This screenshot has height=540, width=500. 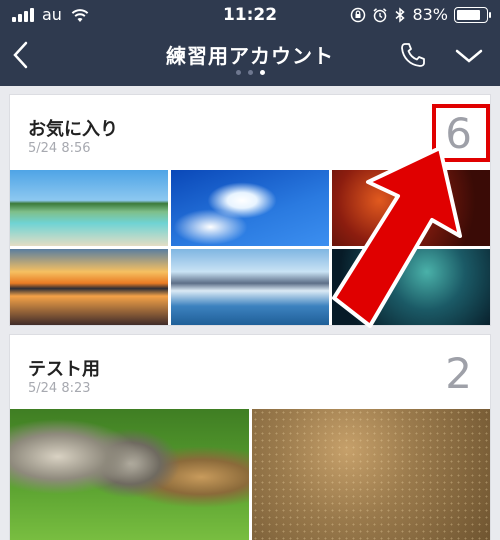 I want to click on album-date: 5/24 8:23, so click(x=59, y=388).